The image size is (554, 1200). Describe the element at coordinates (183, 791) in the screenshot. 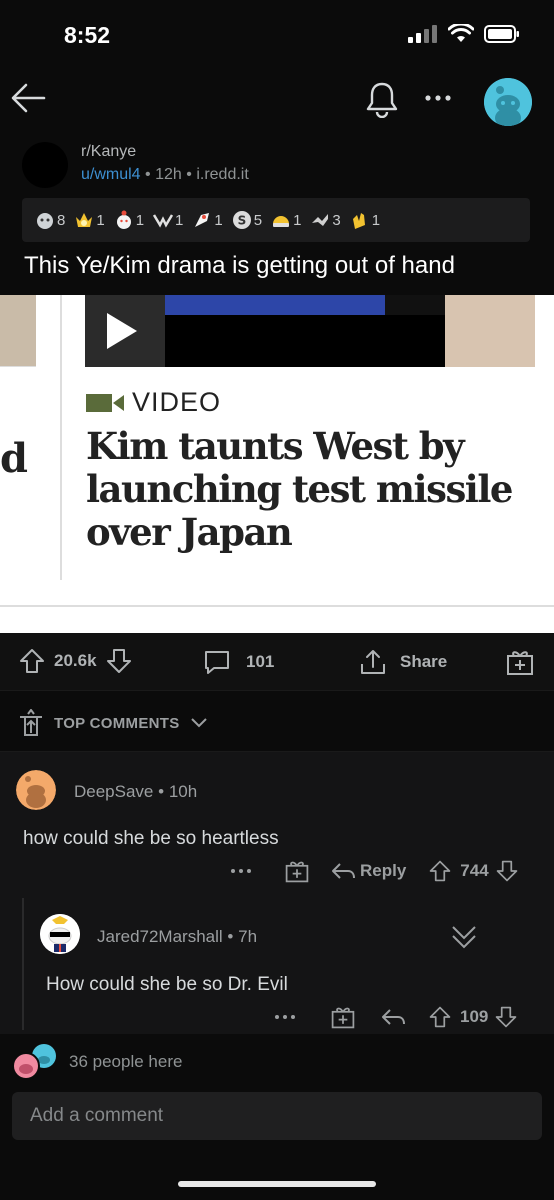

I see `comment-age: 10h` at that location.